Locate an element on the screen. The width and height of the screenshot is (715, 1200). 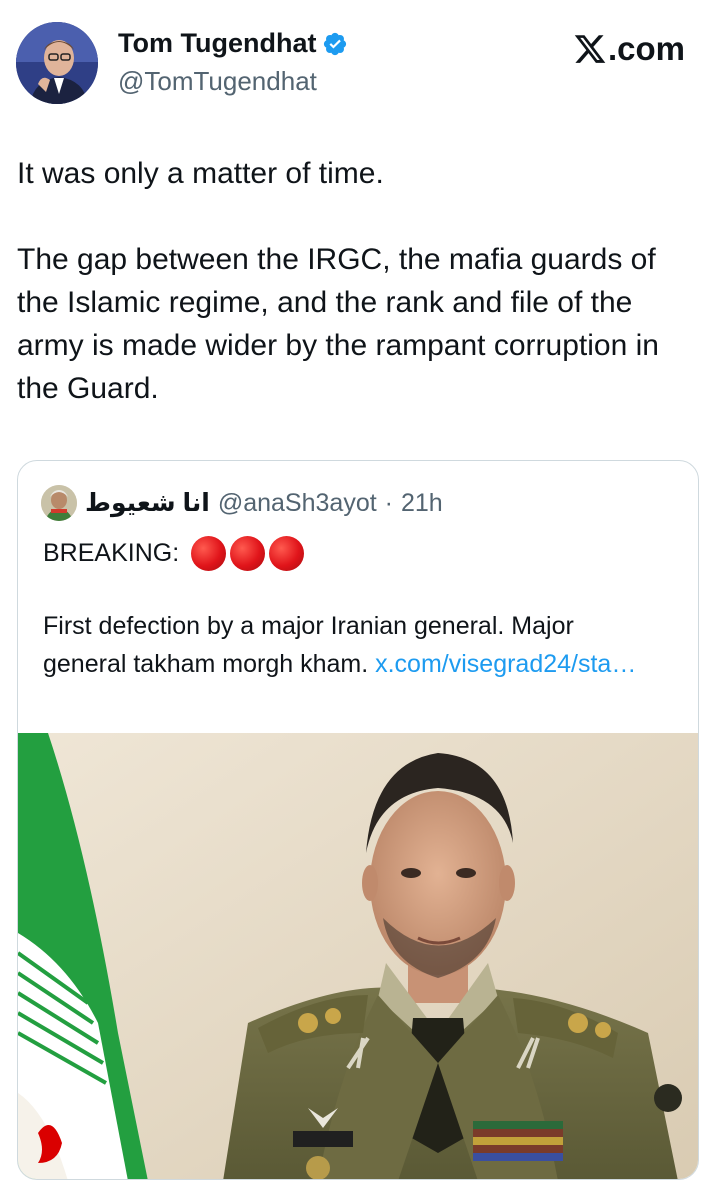
author-handle: @TomTugendhat is located at coordinates (217, 81).